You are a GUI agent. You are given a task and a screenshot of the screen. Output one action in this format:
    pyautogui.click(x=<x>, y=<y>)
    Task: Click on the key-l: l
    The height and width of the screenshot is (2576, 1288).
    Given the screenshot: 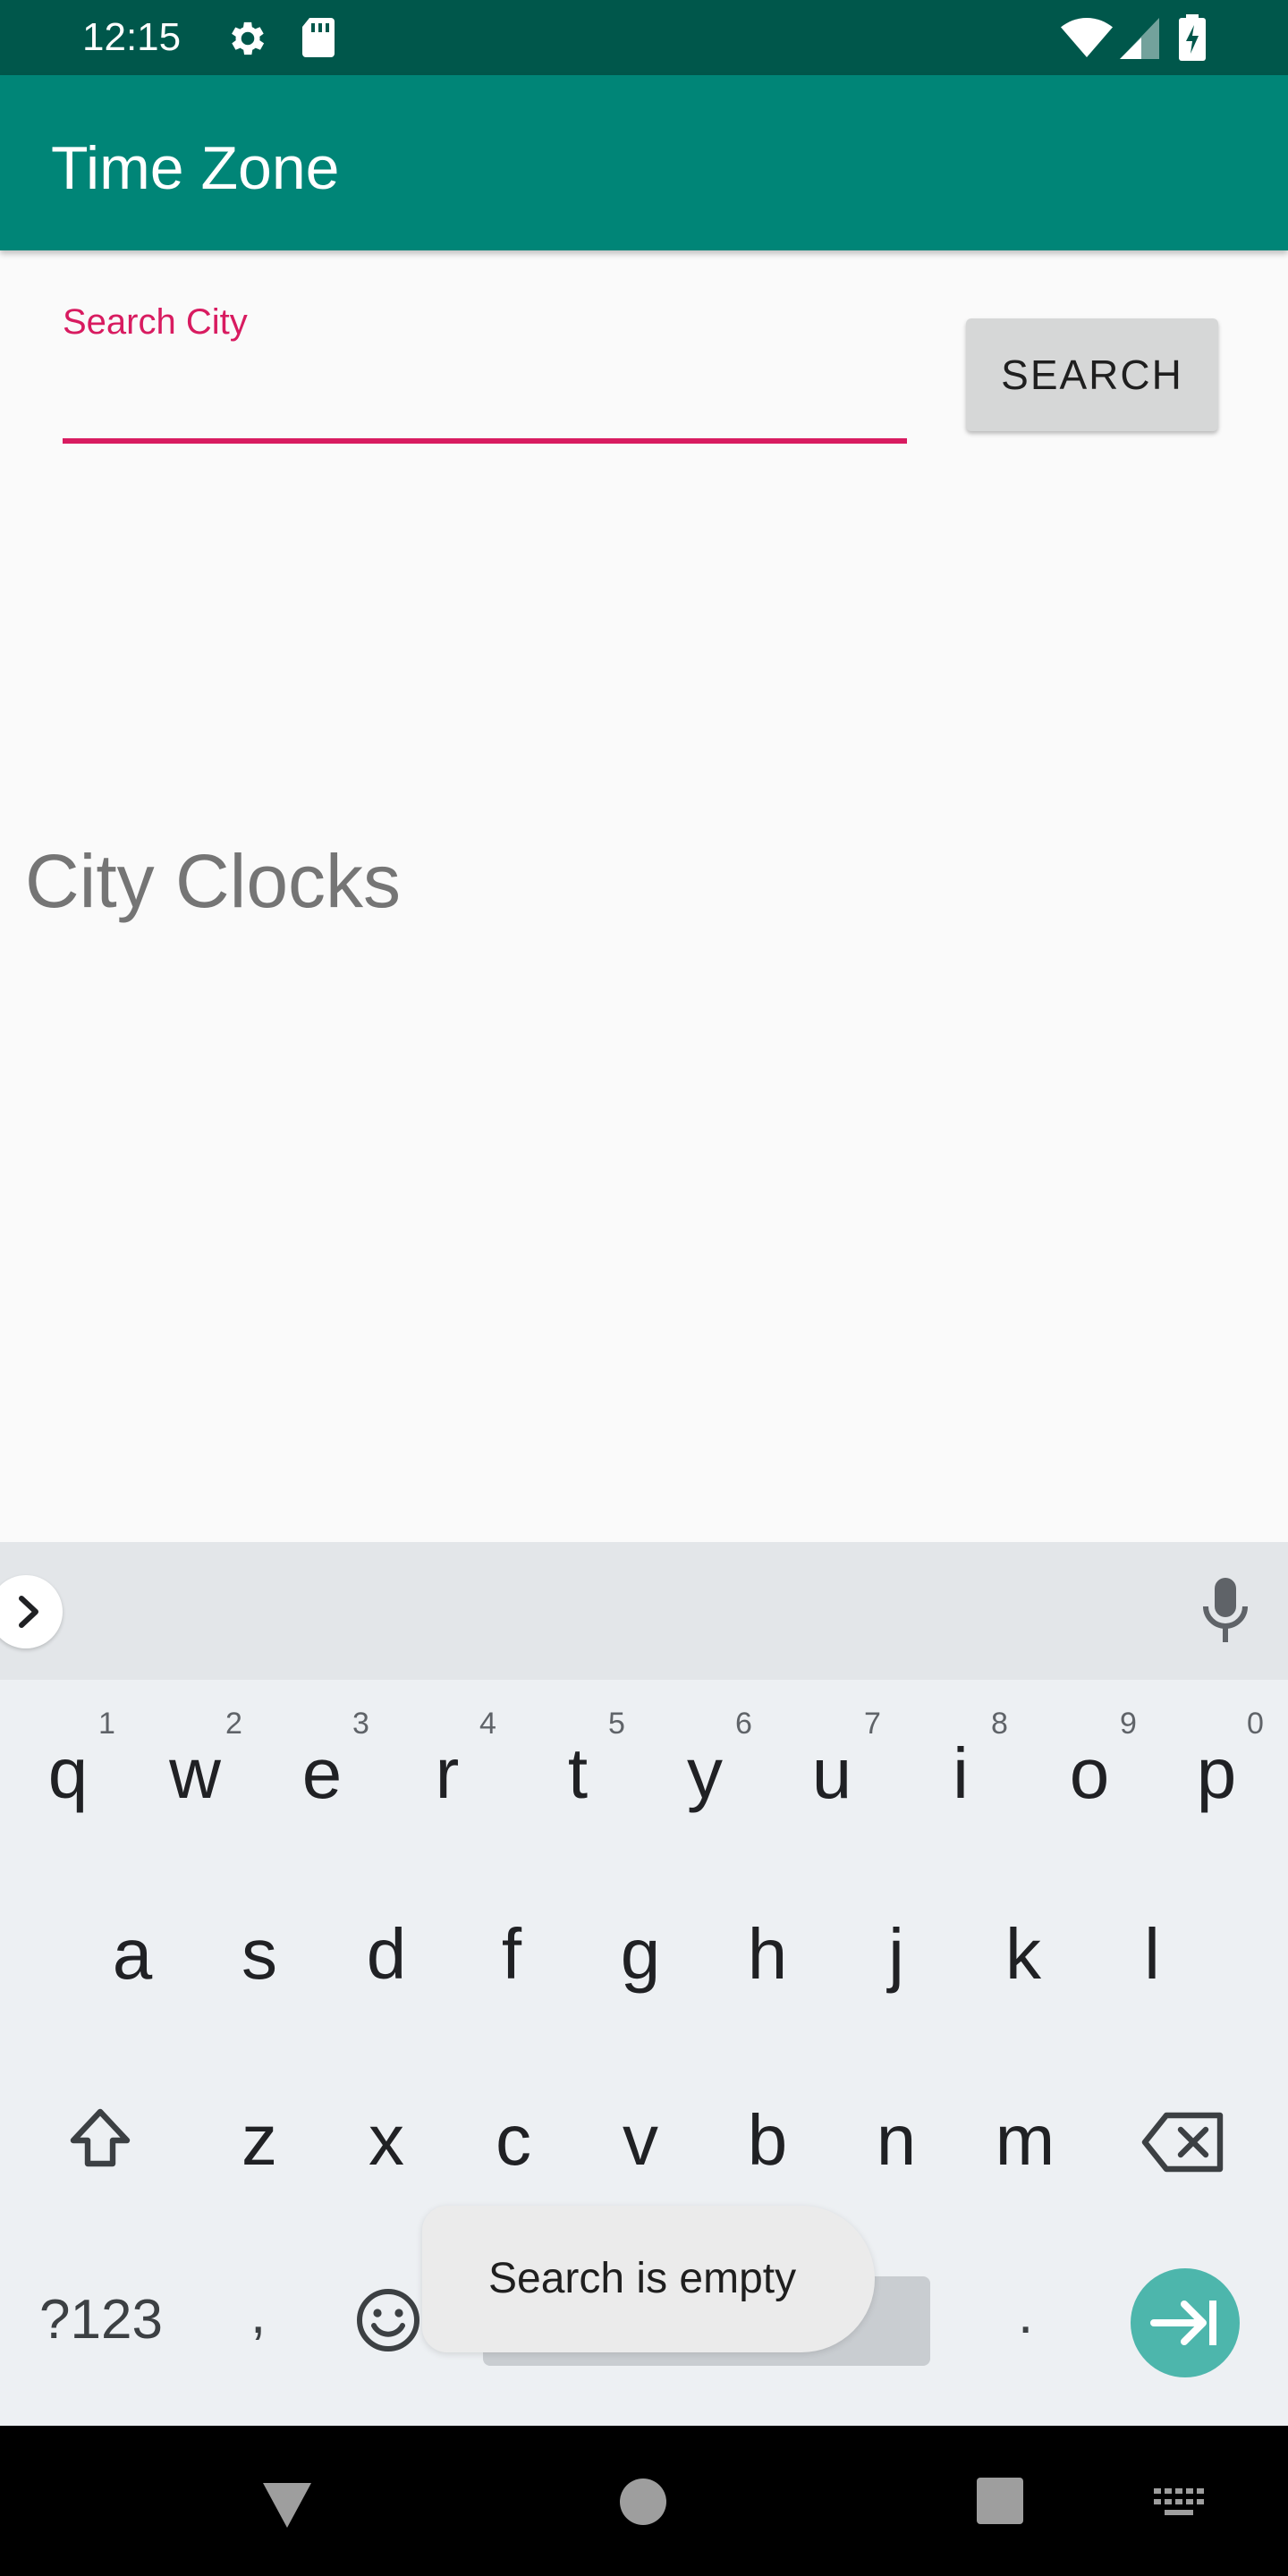 What is the action you would take?
    pyautogui.click(x=1152, y=1954)
    